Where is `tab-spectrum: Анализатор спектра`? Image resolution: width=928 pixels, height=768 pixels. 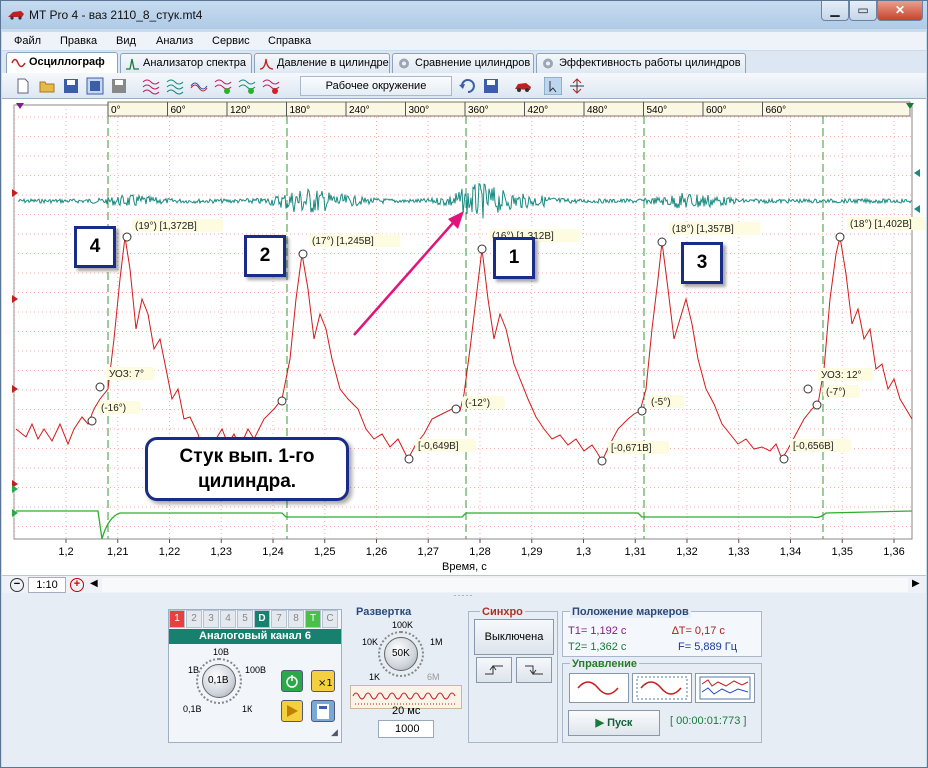
tab-spectrum: Анализатор спектра is located at coordinates (186, 63).